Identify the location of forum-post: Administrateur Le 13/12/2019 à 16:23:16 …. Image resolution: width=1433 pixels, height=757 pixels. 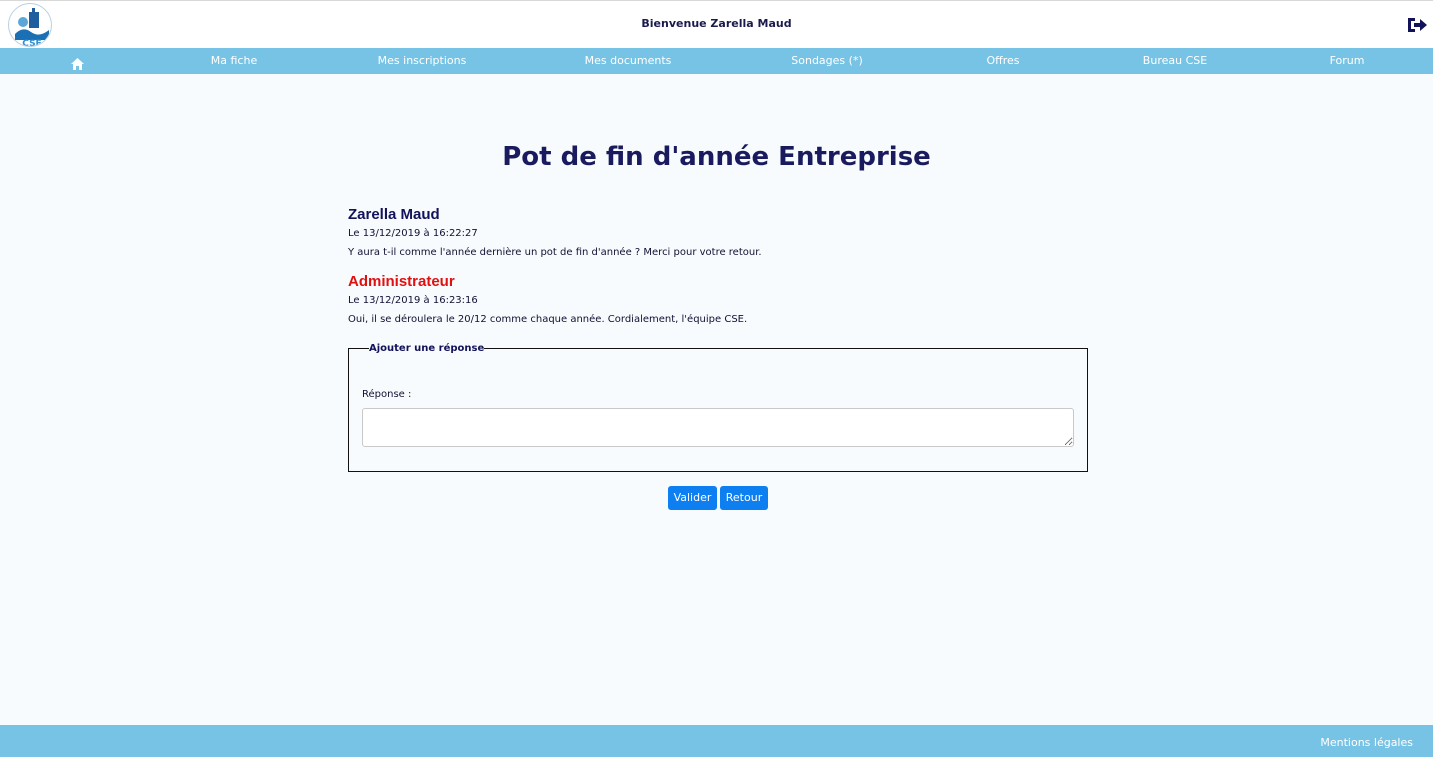
(718, 299).